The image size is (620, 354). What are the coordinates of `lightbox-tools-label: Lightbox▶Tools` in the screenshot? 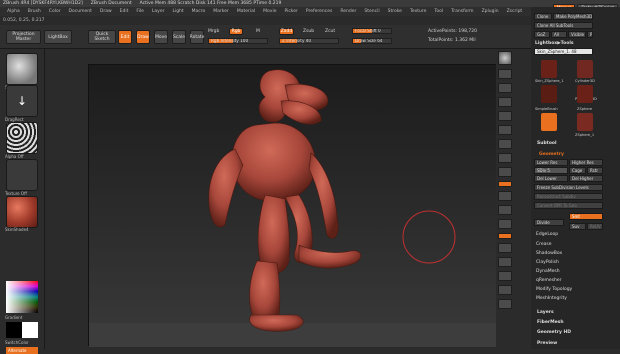 It's located at (554, 43).